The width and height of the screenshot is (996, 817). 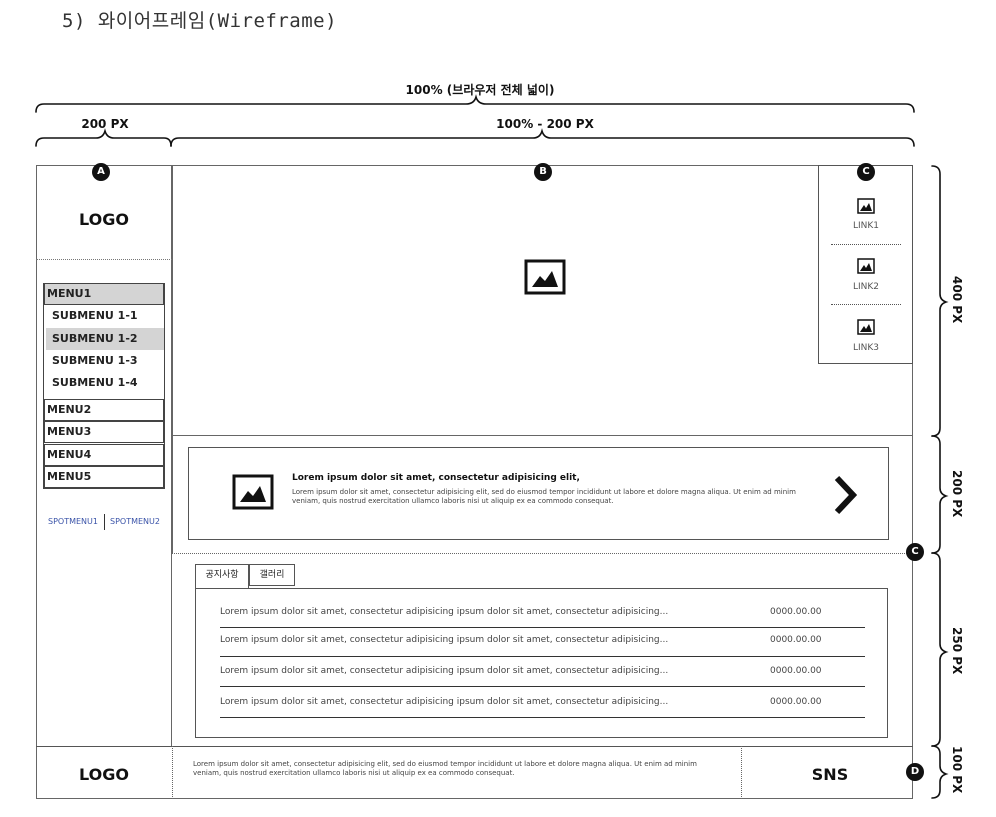 I want to click on menu-item-5: MENU5, so click(x=104, y=477).